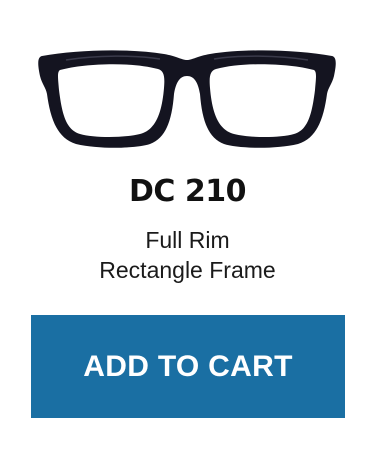  Describe the element at coordinates (187, 270) in the screenshot. I see `product-description-line-2: Rectangle Frame` at that location.